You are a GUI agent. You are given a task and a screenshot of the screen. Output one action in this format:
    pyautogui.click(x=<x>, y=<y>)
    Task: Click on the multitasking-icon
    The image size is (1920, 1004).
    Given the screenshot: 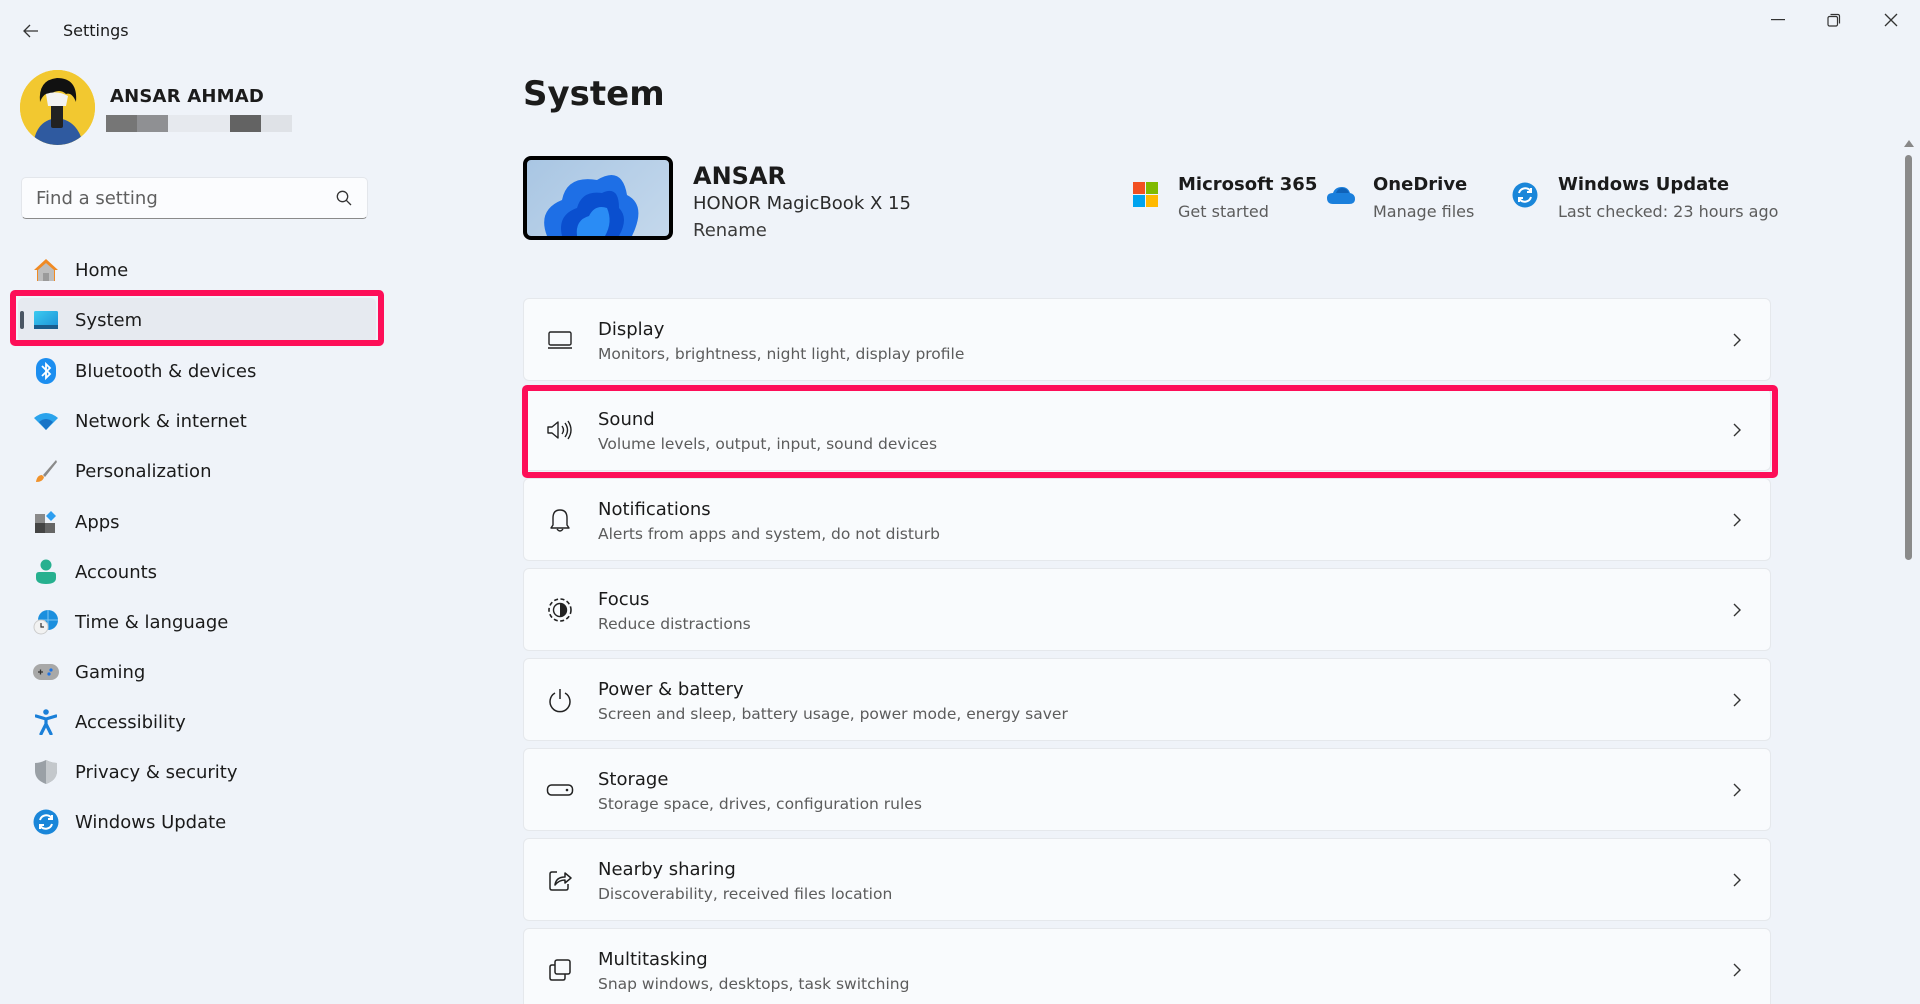 What is the action you would take?
    pyautogui.click(x=560, y=970)
    